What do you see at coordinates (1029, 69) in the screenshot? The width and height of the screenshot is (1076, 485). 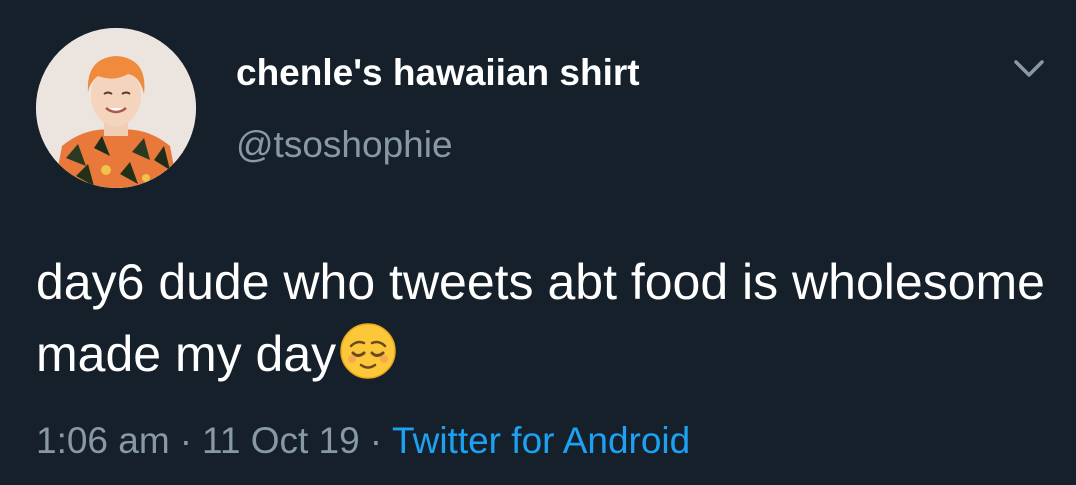 I see `chevron-down-icon` at bounding box center [1029, 69].